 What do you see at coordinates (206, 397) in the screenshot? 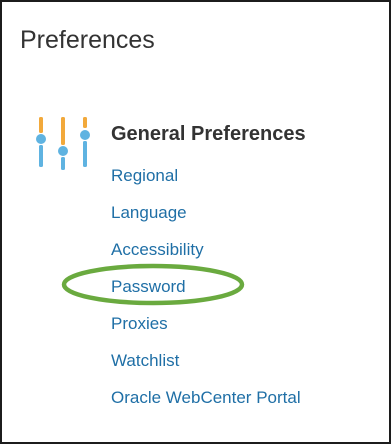
I see `link-oracle-webcenter-portal: Oracle WebCenter Portal` at bounding box center [206, 397].